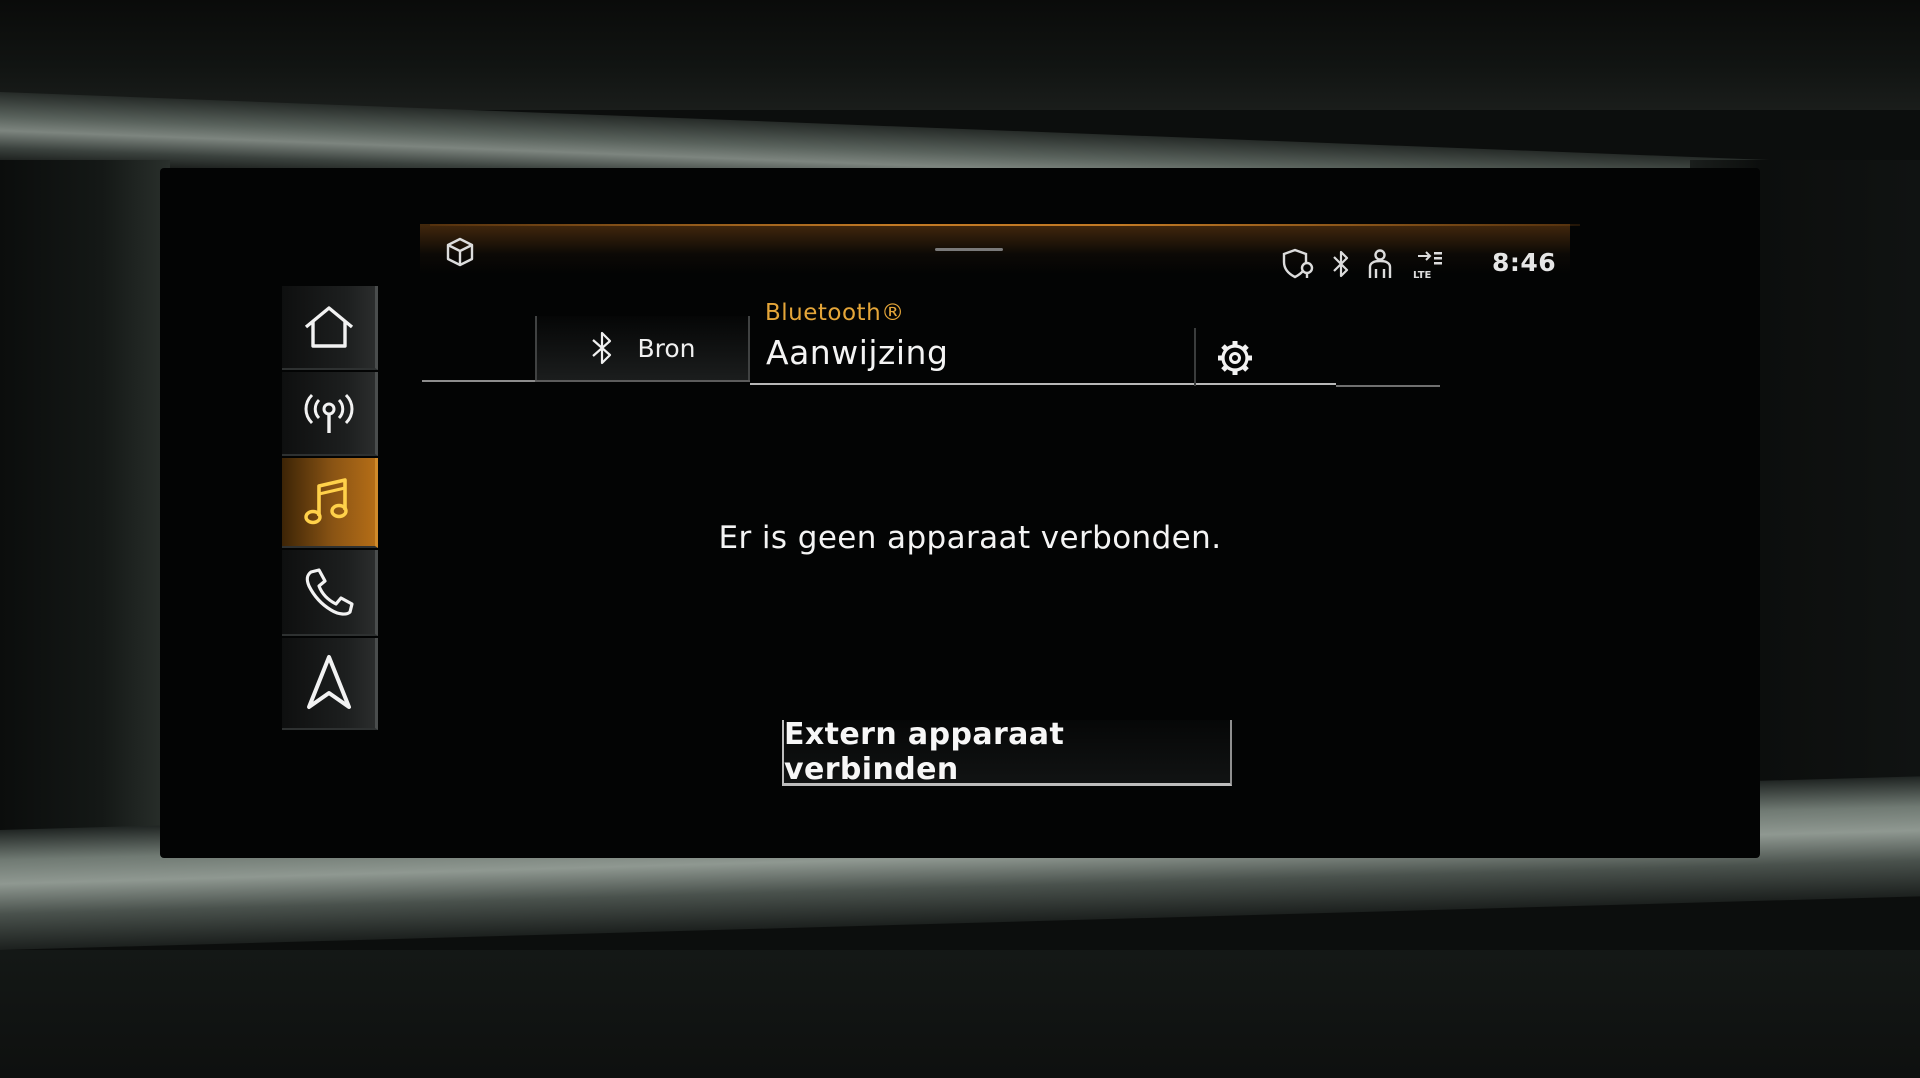  Describe the element at coordinates (960, 55) in the screenshot. I see `dashboard-top` at that location.